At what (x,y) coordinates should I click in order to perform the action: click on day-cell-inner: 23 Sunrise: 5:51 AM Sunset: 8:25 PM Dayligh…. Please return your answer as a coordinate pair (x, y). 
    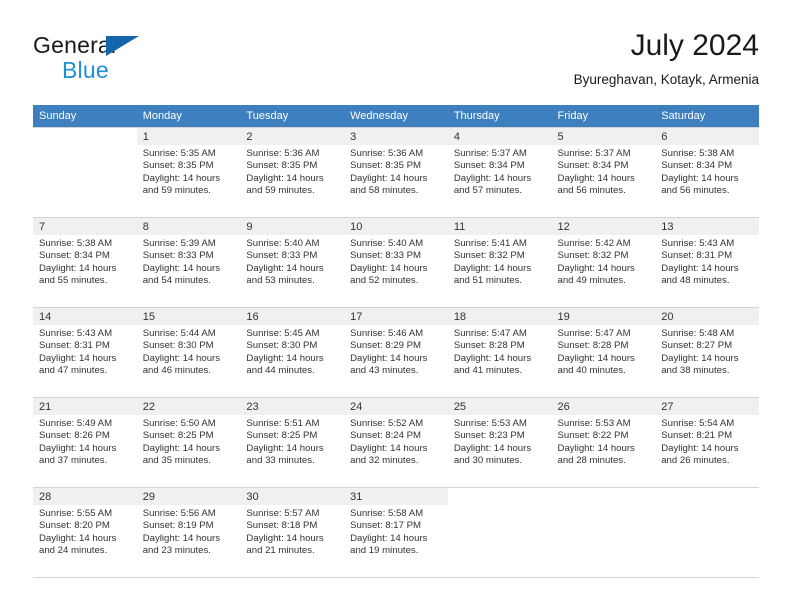
    Looking at the image, I should click on (292, 442).